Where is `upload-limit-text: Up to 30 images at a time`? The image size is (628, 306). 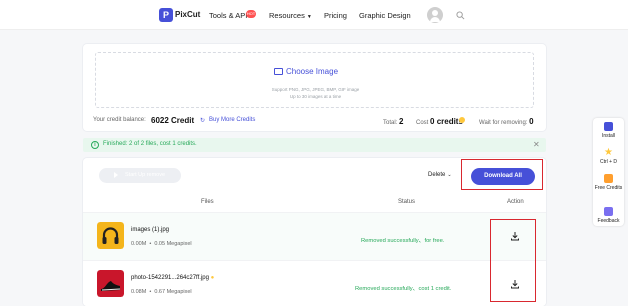 upload-limit-text: Up to 30 images at a time is located at coordinates (315, 96).